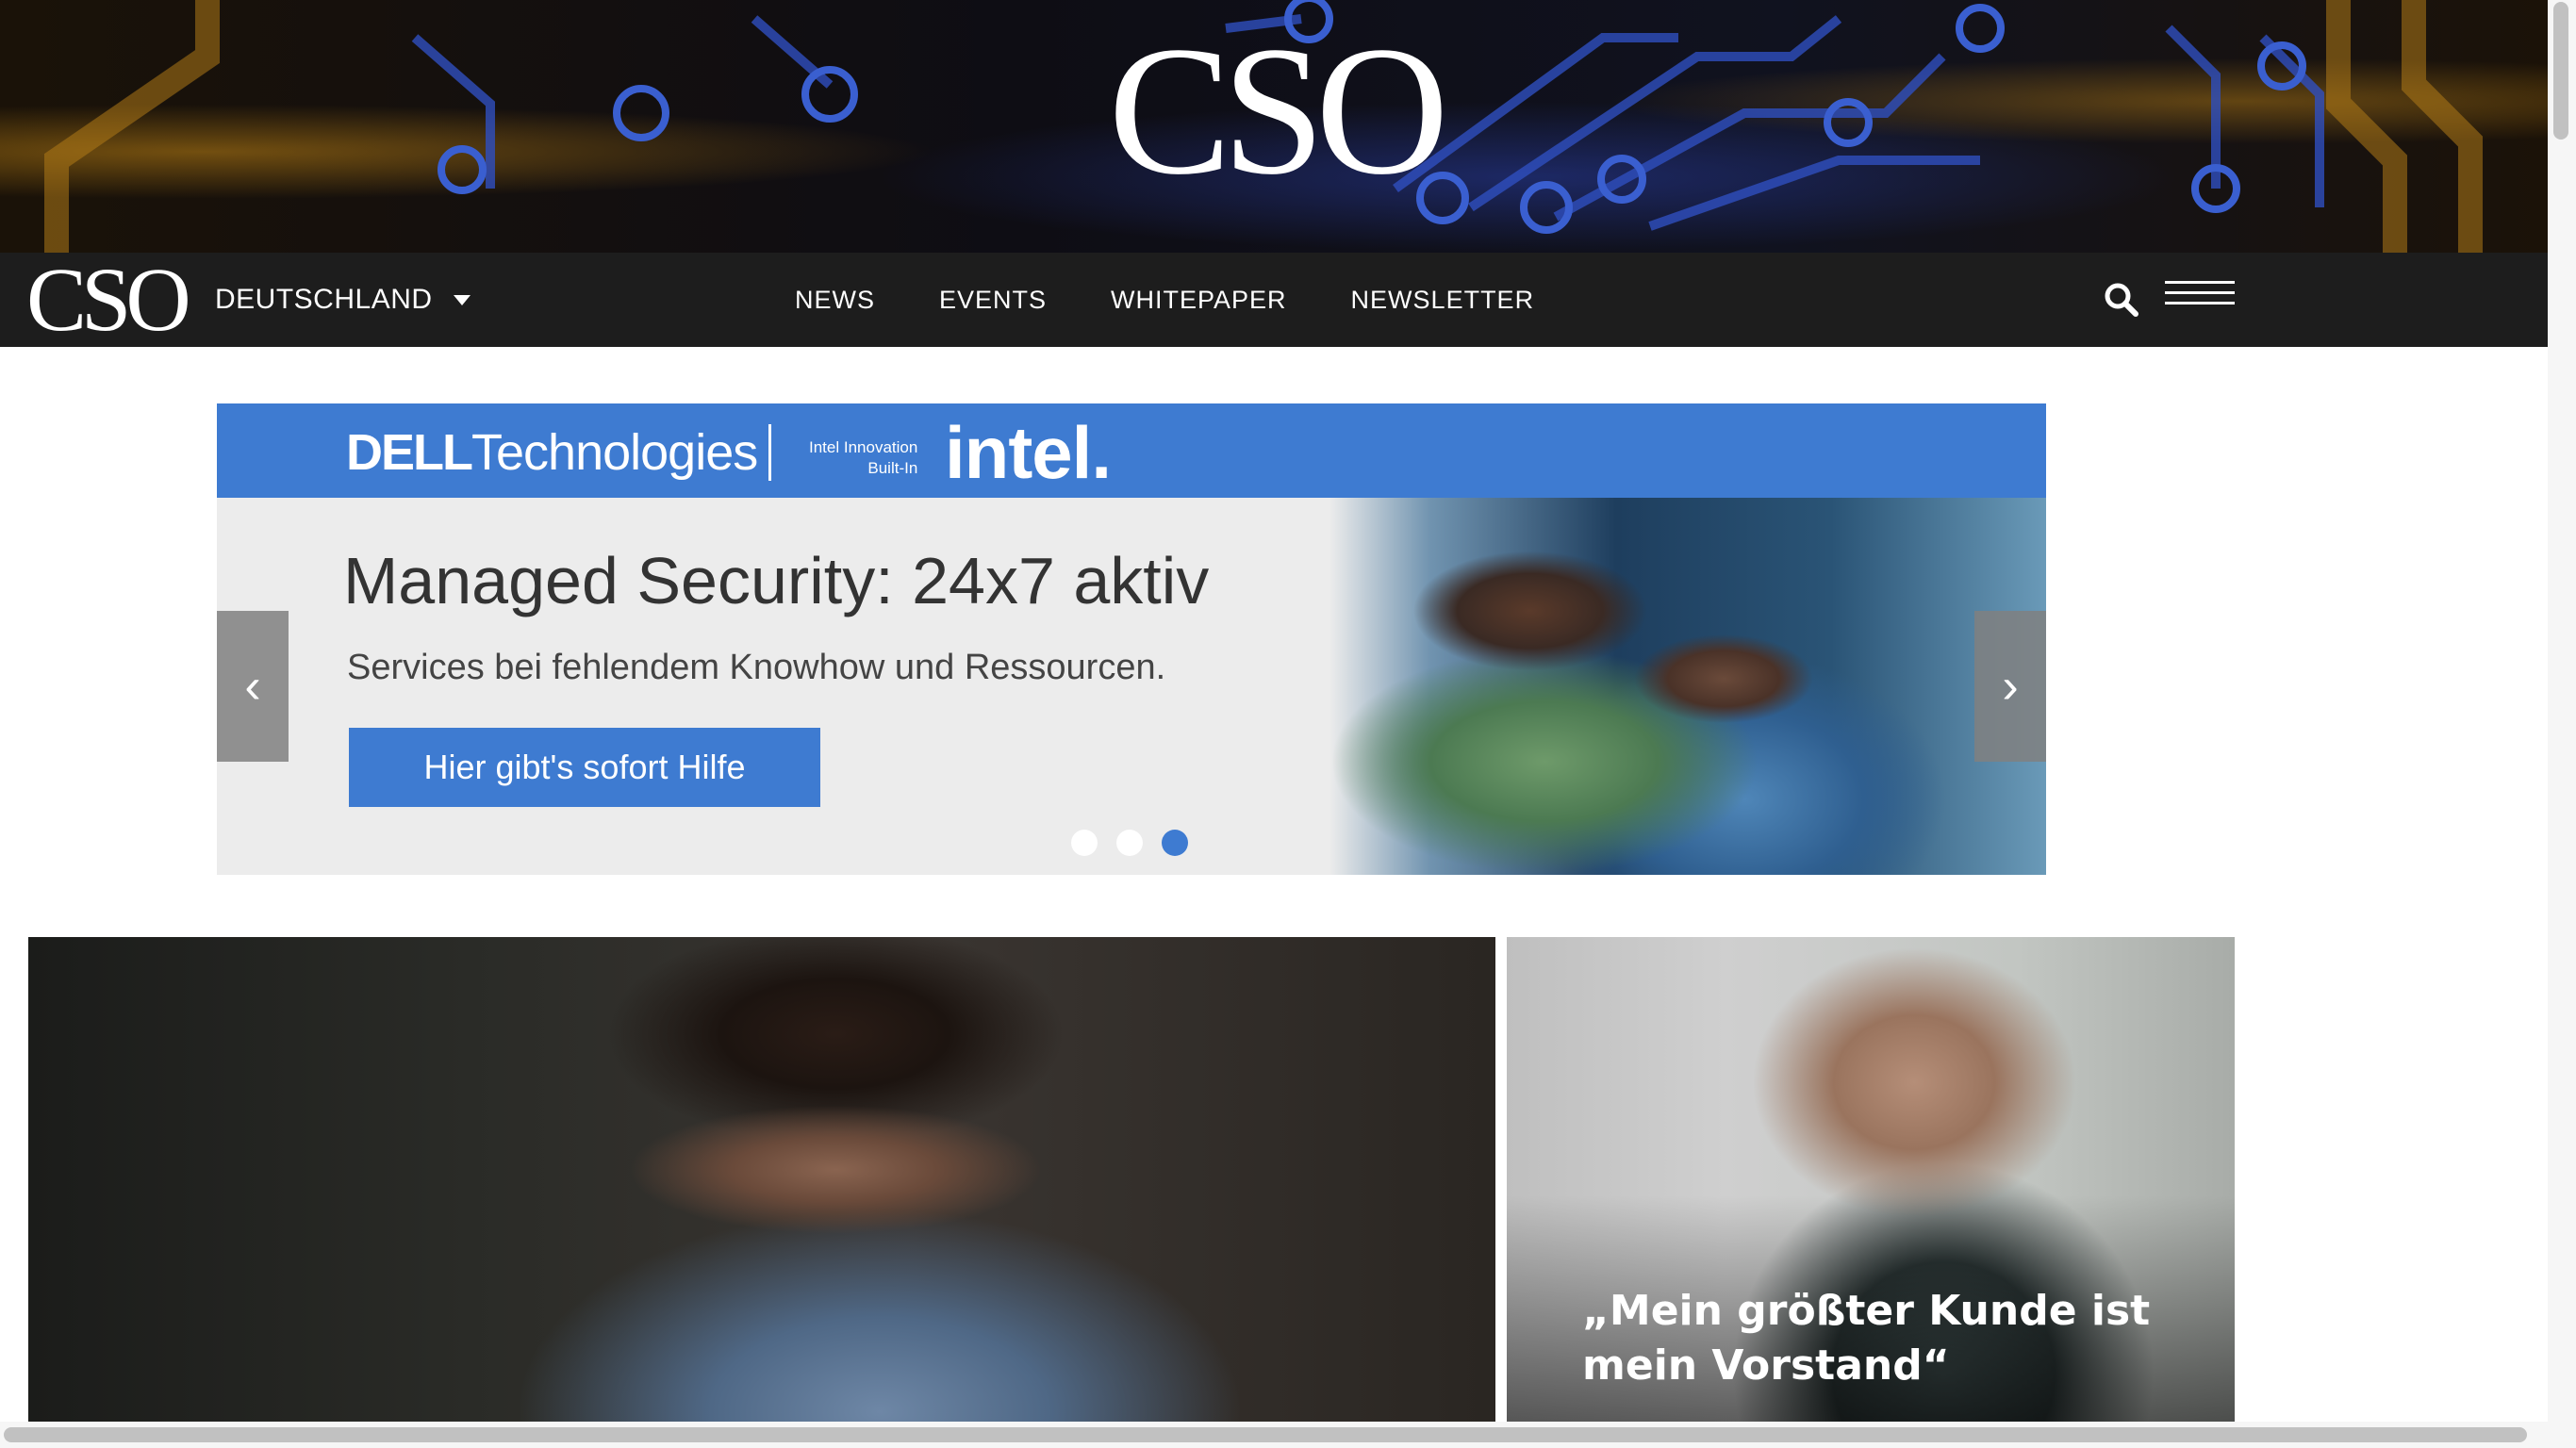 Image resolution: width=2576 pixels, height=1448 pixels. I want to click on menu-icon, so click(2200, 299).